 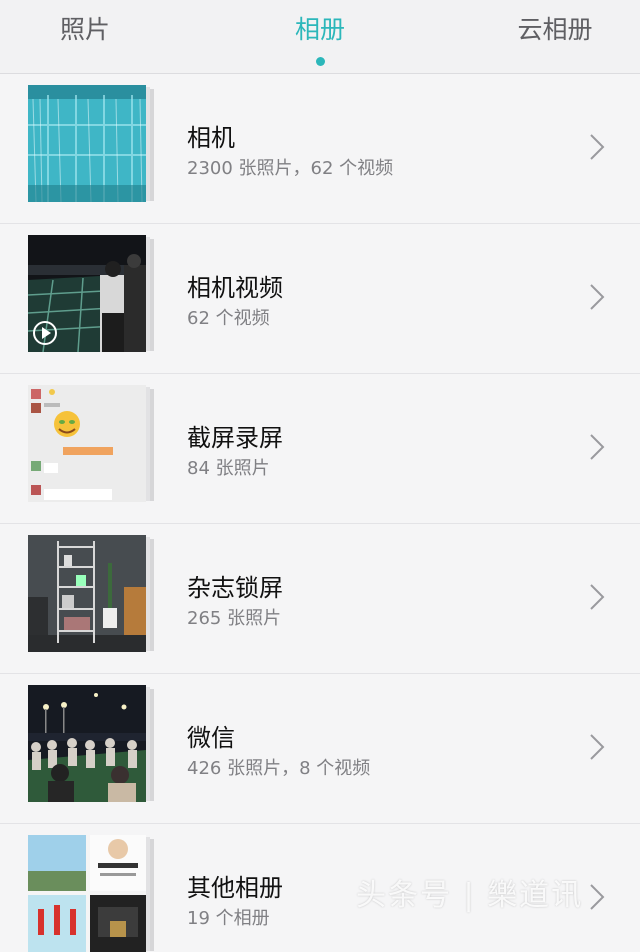 I want to click on album-title: 相机, so click(x=211, y=138).